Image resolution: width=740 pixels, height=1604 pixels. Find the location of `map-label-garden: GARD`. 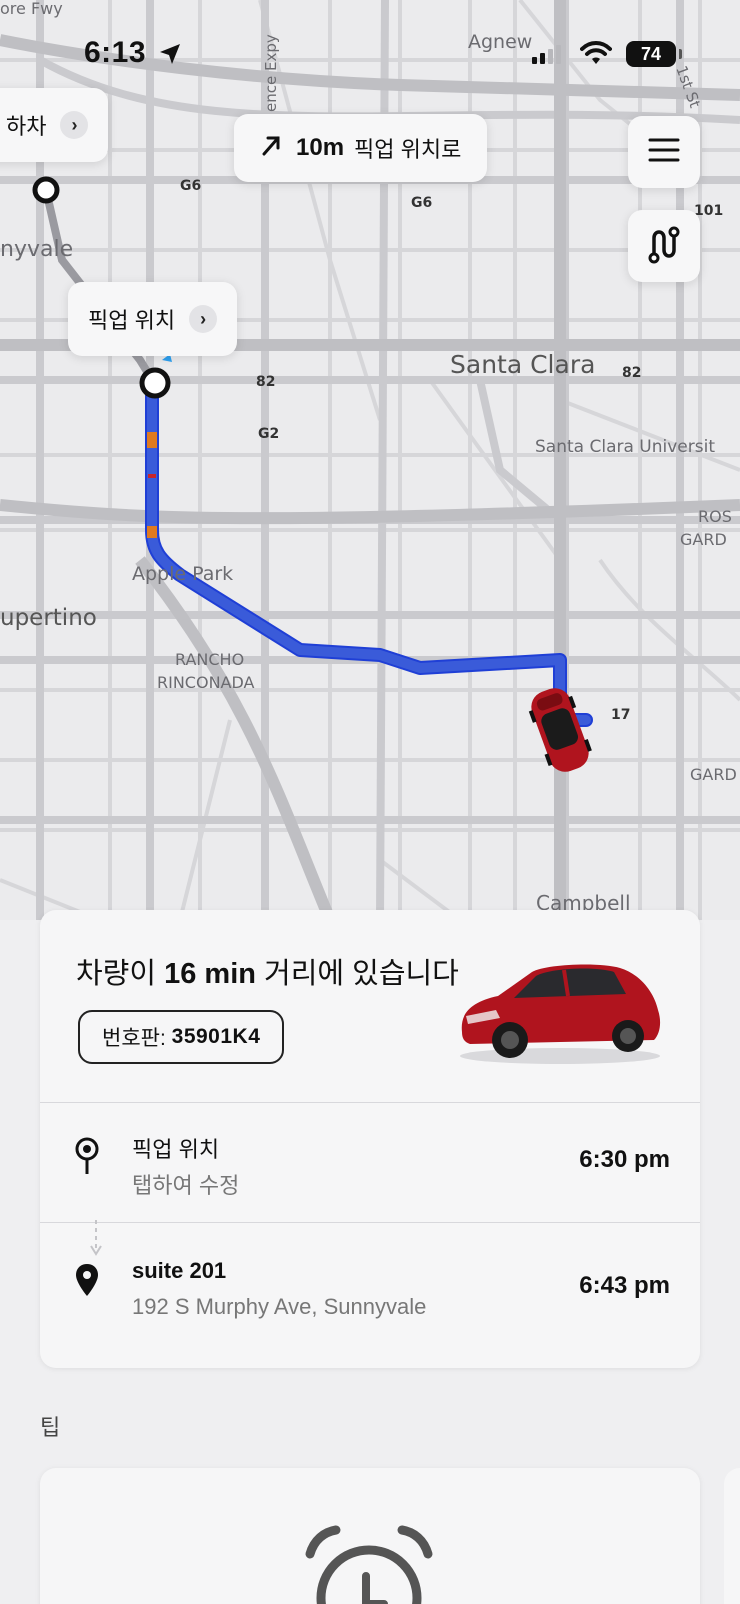

map-label-garden: GARD is located at coordinates (703, 539).